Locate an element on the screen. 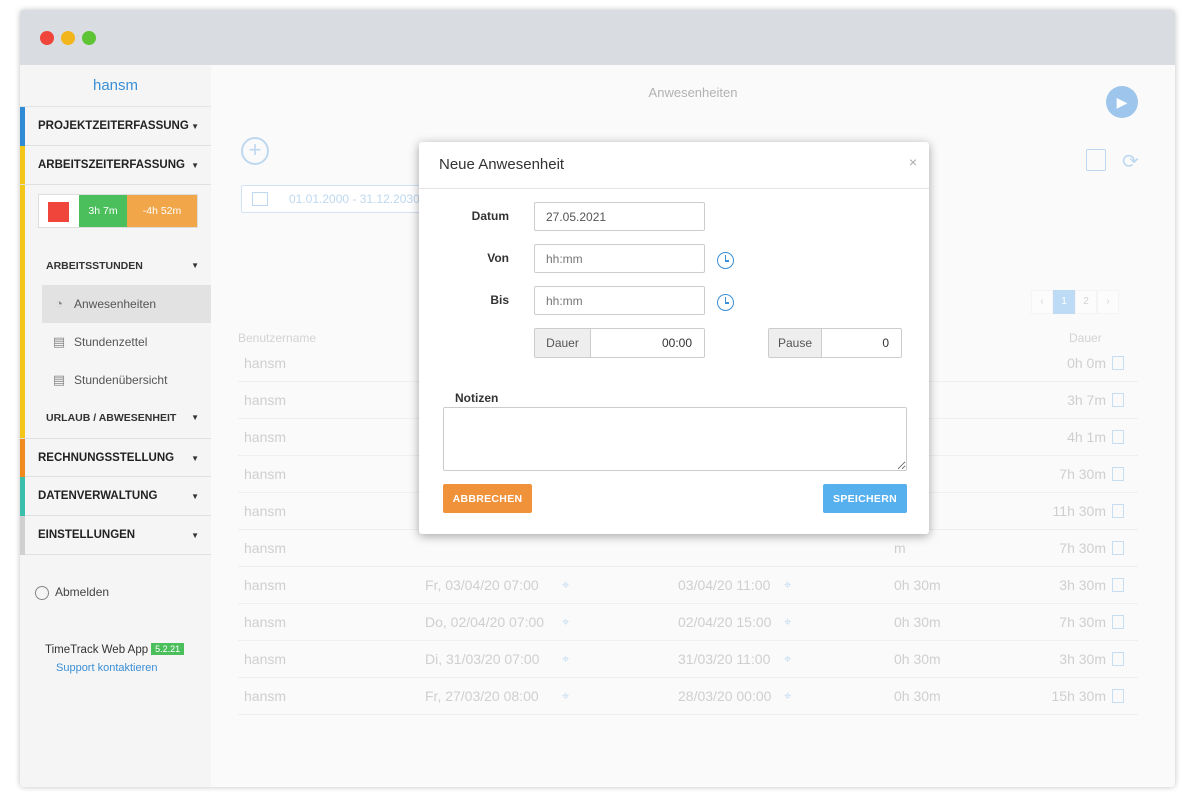 The image size is (1200, 800). sidebar-item-anwesenheiten: ◔ Anwesenheiten is located at coordinates (126, 304).